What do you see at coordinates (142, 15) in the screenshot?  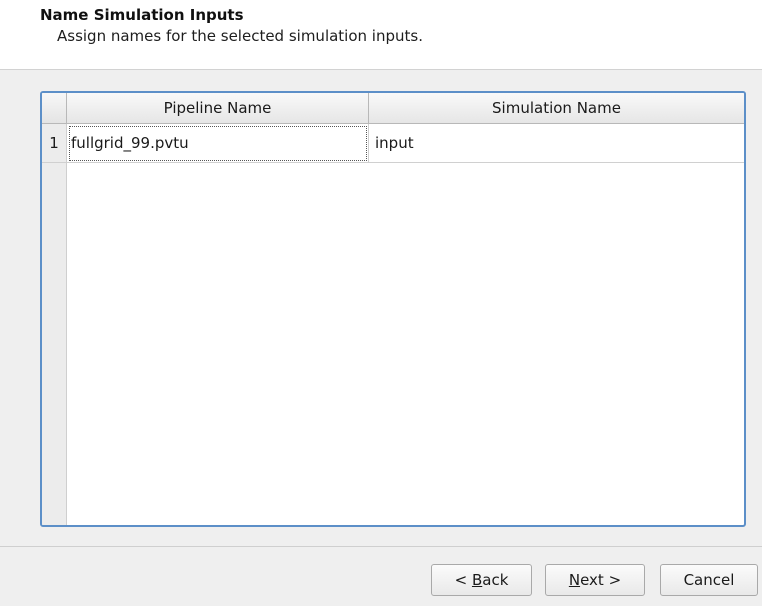 I see `page-title: Name Simulation Inputs` at bounding box center [142, 15].